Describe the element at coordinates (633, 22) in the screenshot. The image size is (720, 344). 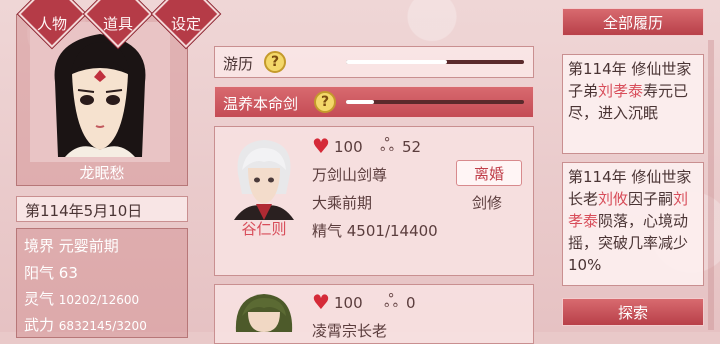
I see `history-title-bar: 全部履历` at that location.